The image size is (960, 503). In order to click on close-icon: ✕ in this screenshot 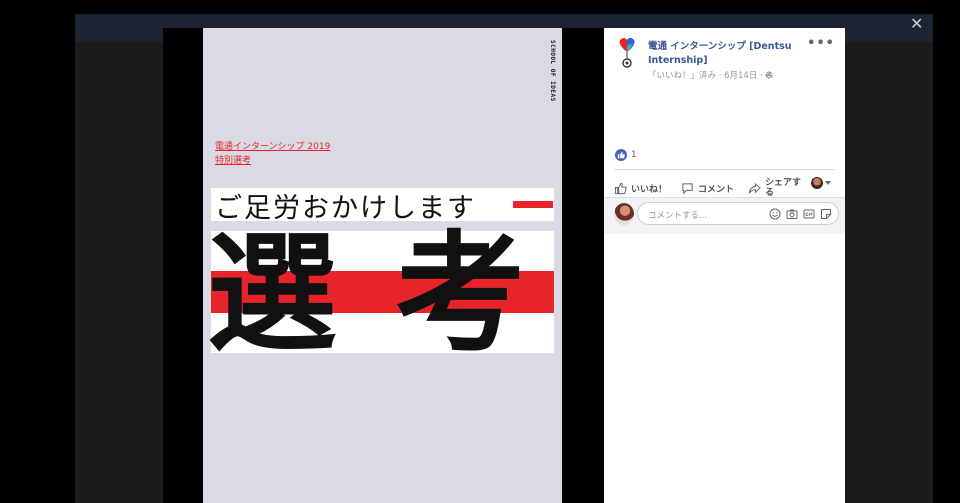, I will do `click(916, 24)`.